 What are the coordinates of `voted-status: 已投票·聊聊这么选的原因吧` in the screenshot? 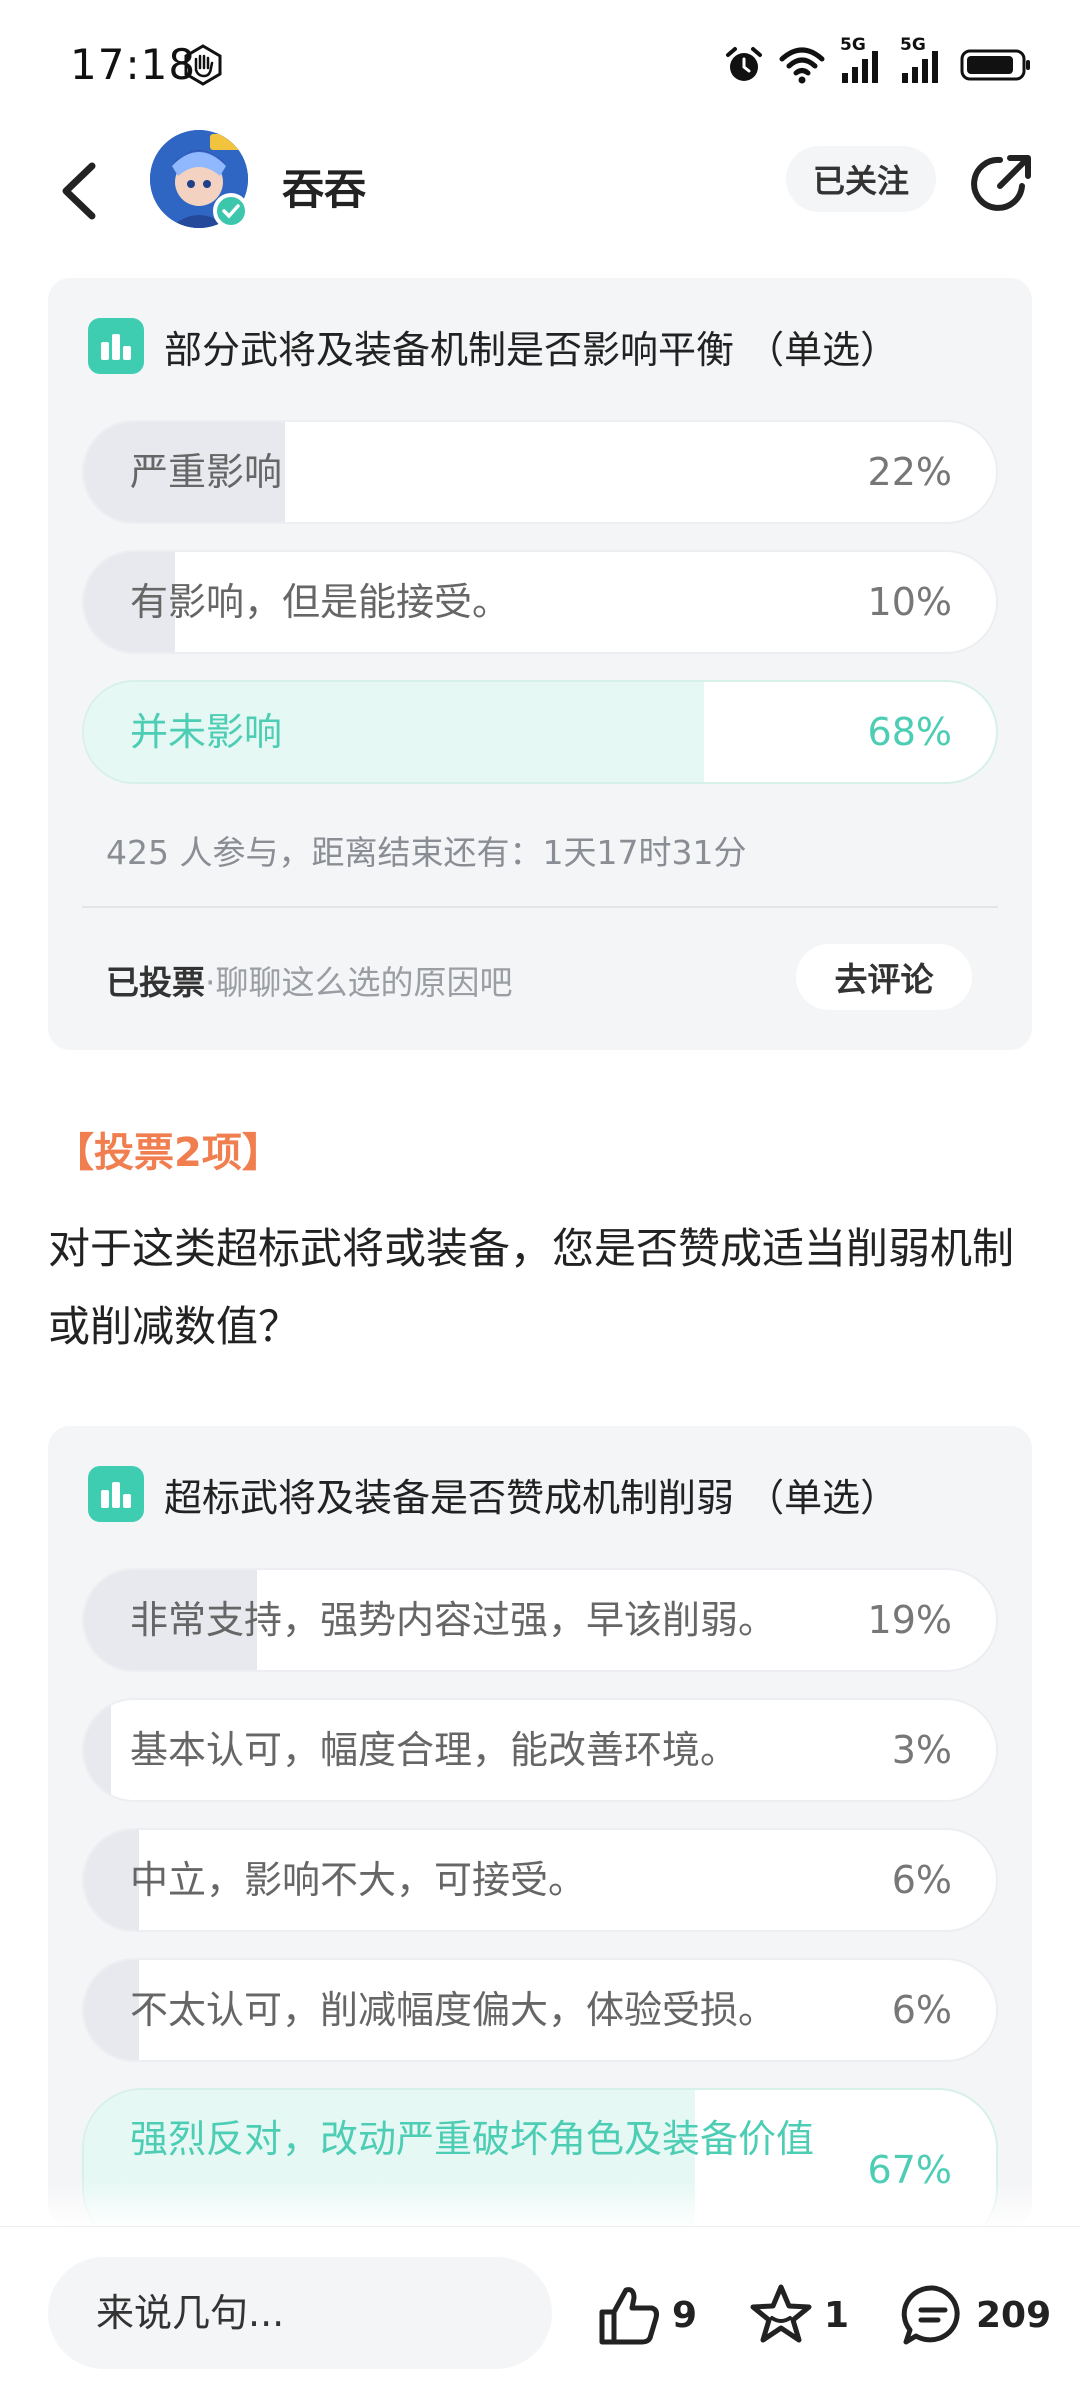 It's located at (309, 980).